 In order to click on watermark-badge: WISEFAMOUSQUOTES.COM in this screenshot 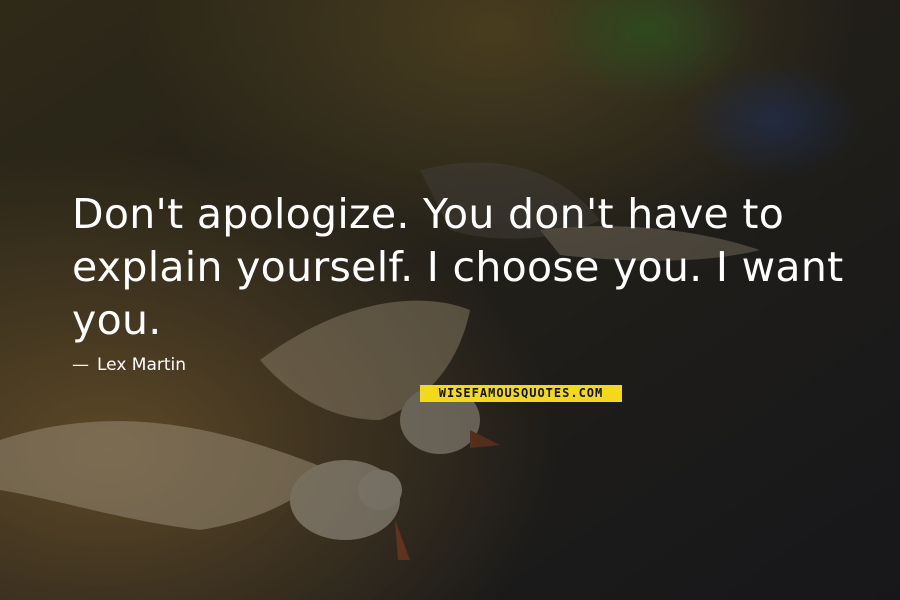, I will do `click(521, 393)`.